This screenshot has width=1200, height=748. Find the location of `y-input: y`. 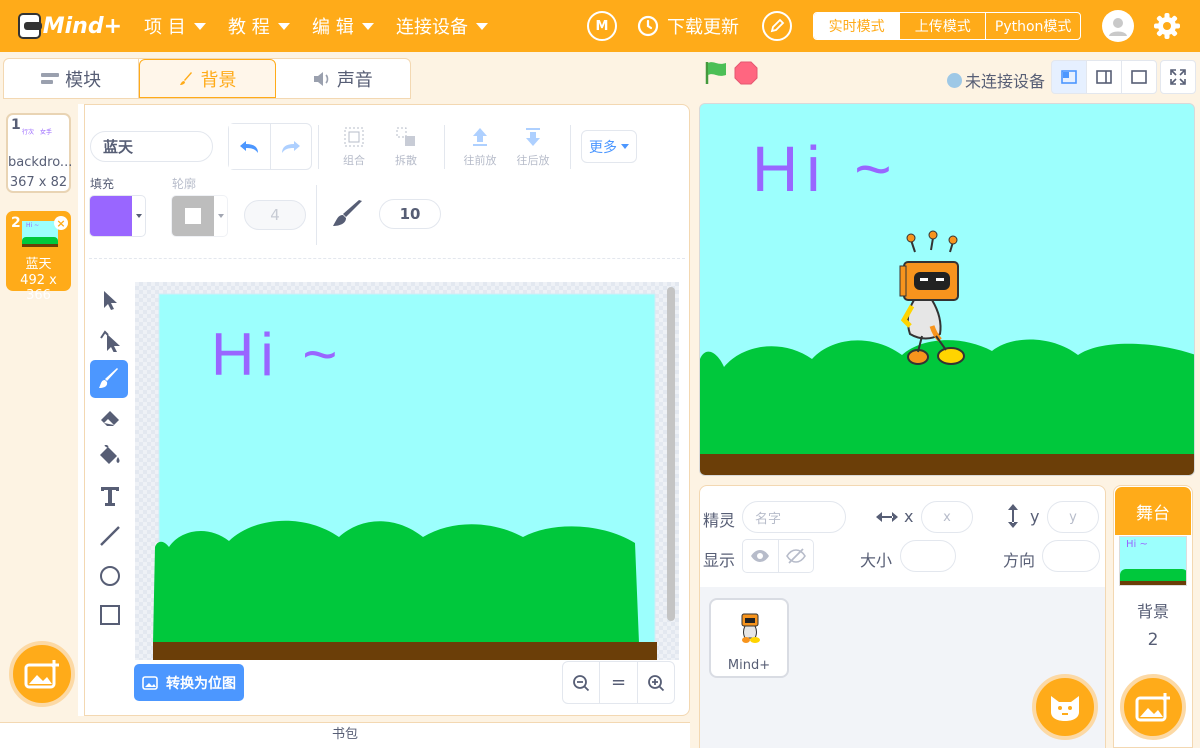

y-input: y is located at coordinates (1073, 517).